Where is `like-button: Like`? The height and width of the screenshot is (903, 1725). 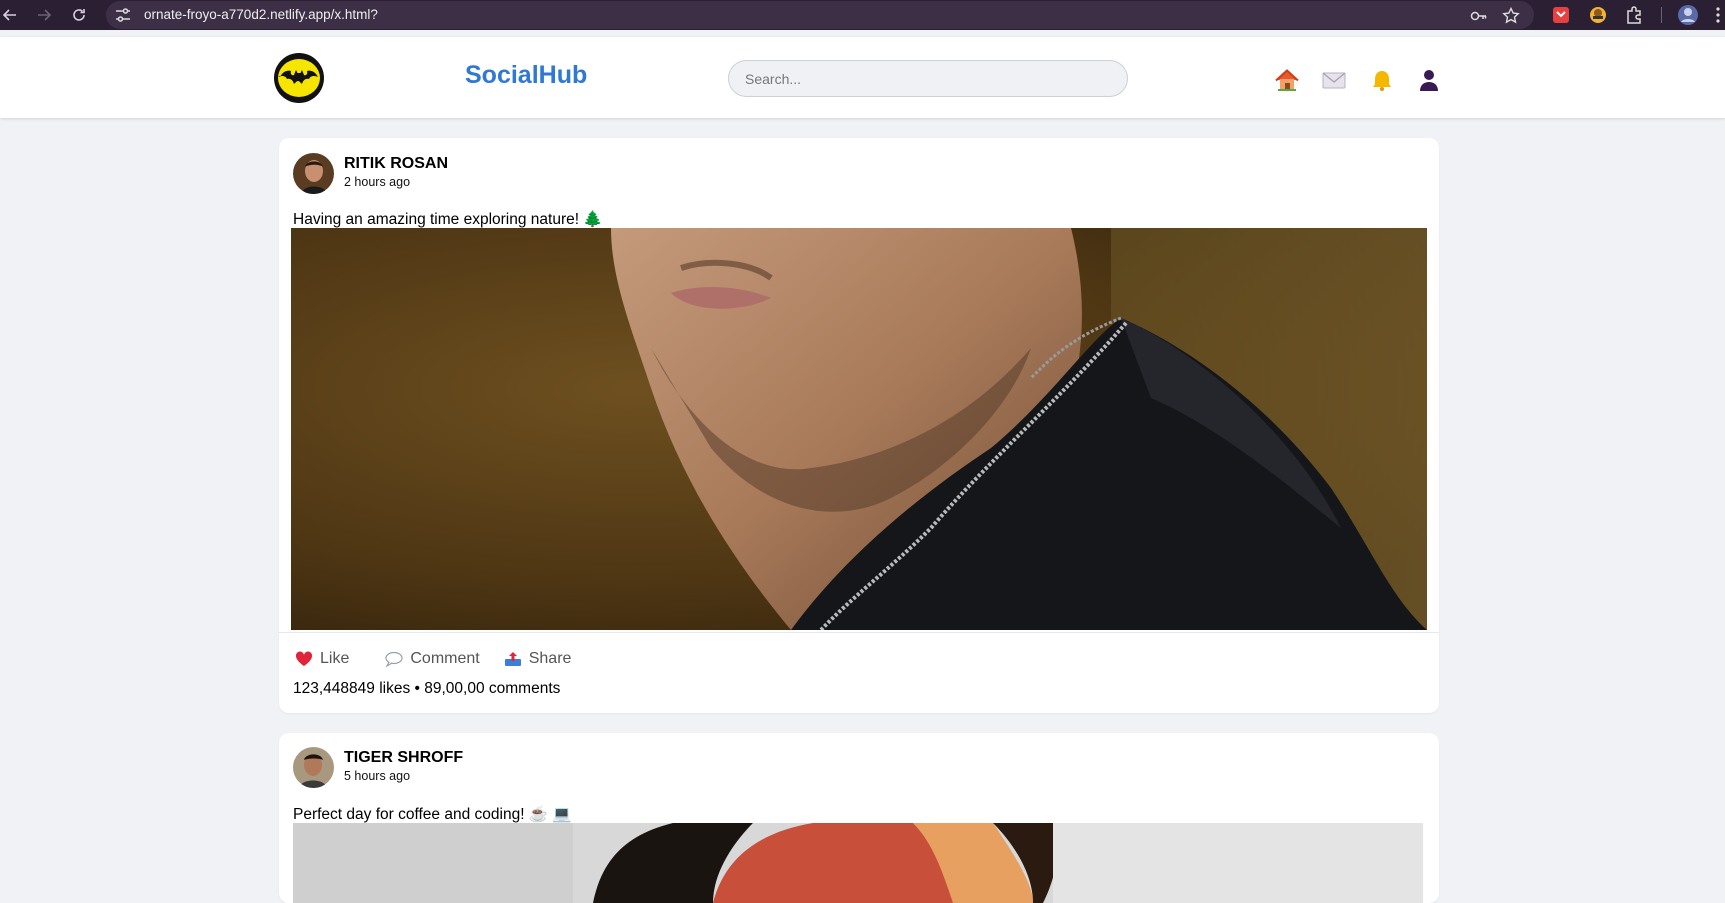
like-button: Like is located at coordinates (322, 659).